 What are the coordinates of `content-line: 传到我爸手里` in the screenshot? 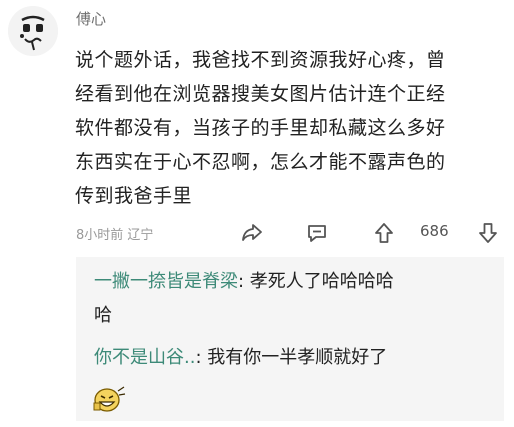 It's located at (134, 196).